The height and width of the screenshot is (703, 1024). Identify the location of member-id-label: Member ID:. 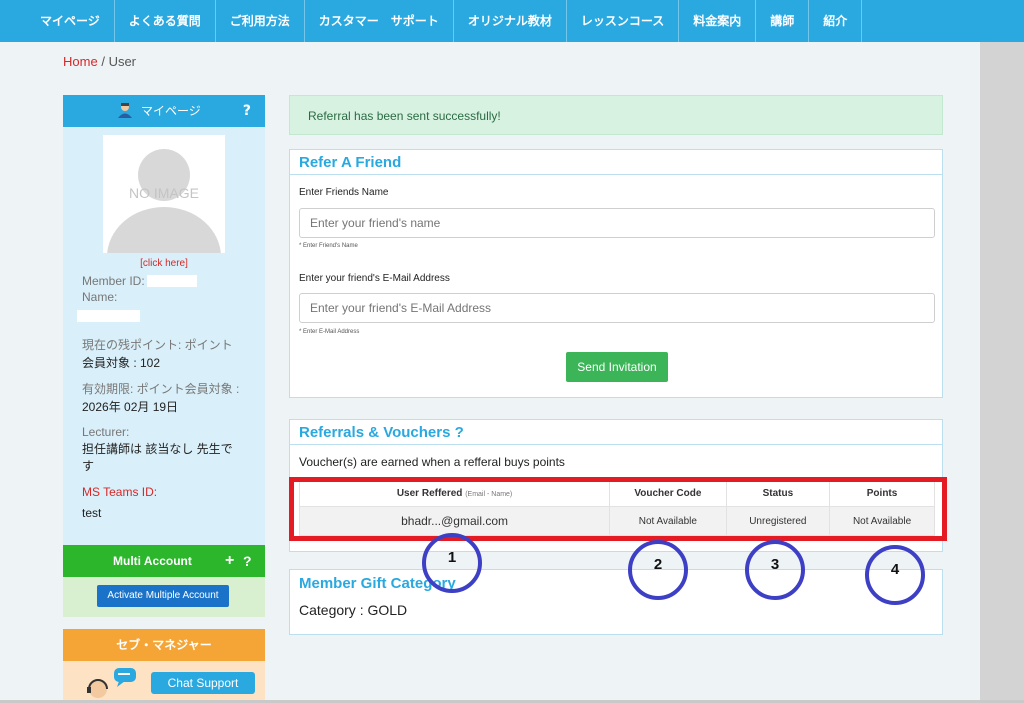
(113, 281).